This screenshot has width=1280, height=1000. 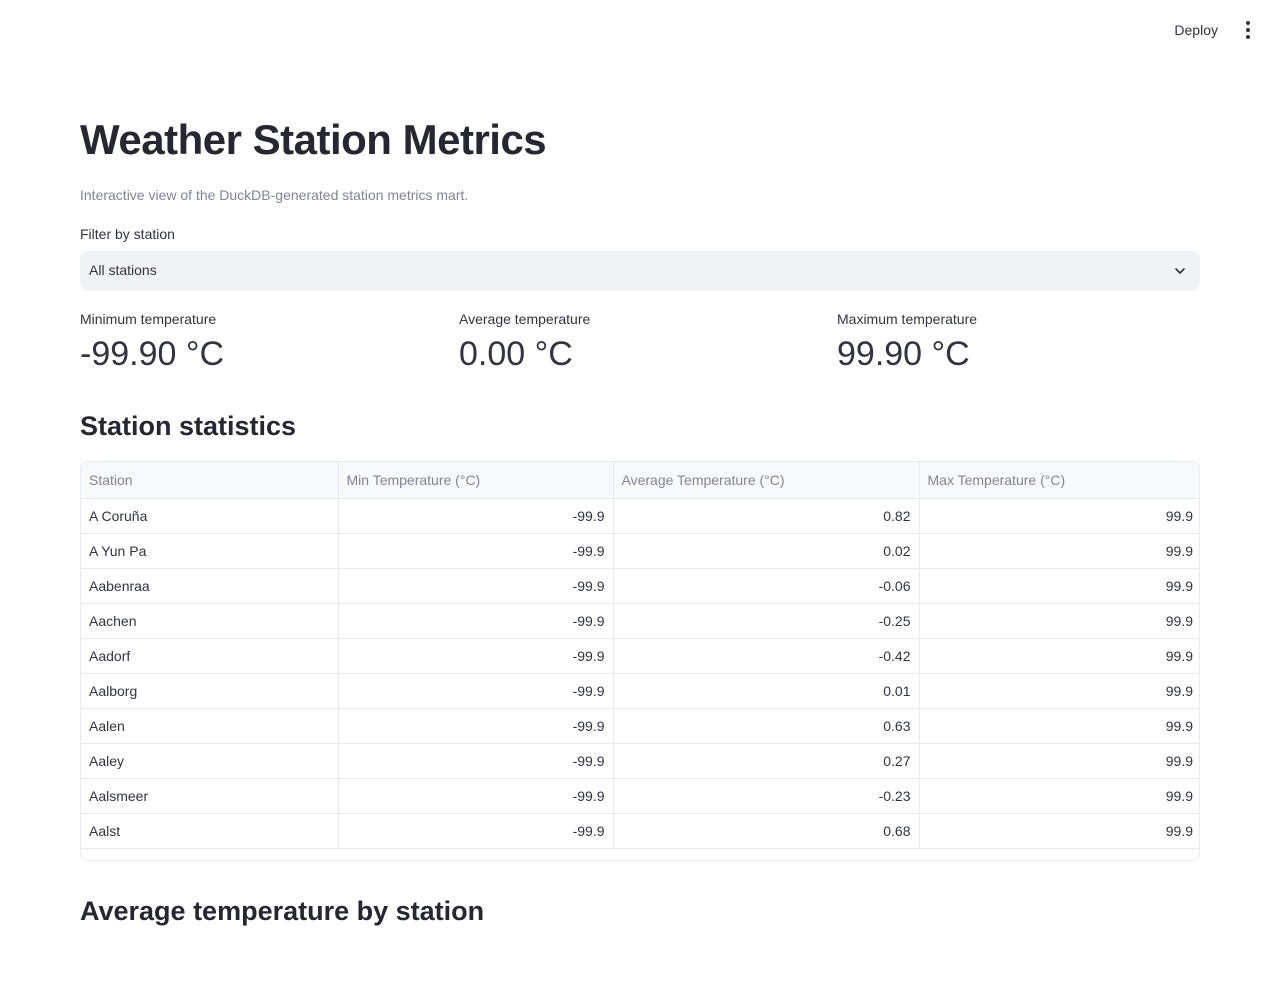 What do you see at coordinates (1180, 271) in the screenshot?
I see `chevron-down-icon` at bounding box center [1180, 271].